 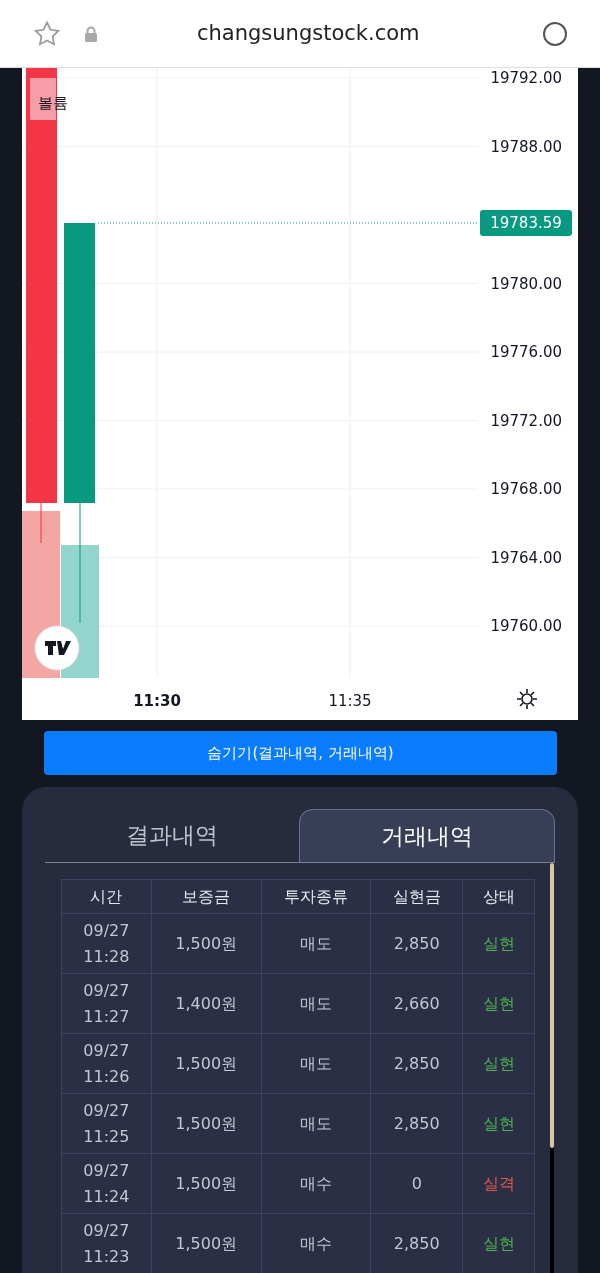 What do you see at coordinates (206, 1003) in the screenshot?
I see `table-cell: 1,400원` at bounding box center [206, 1003].